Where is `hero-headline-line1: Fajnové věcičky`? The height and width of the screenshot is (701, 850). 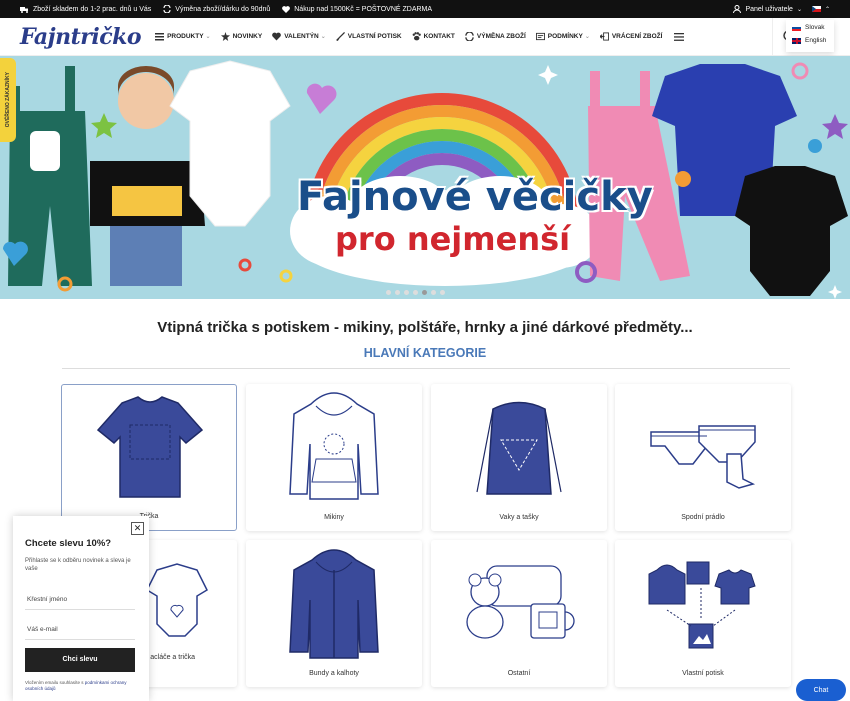
hero-headline-line1: Fajnové věcičky is located at coordinates (475, 197).